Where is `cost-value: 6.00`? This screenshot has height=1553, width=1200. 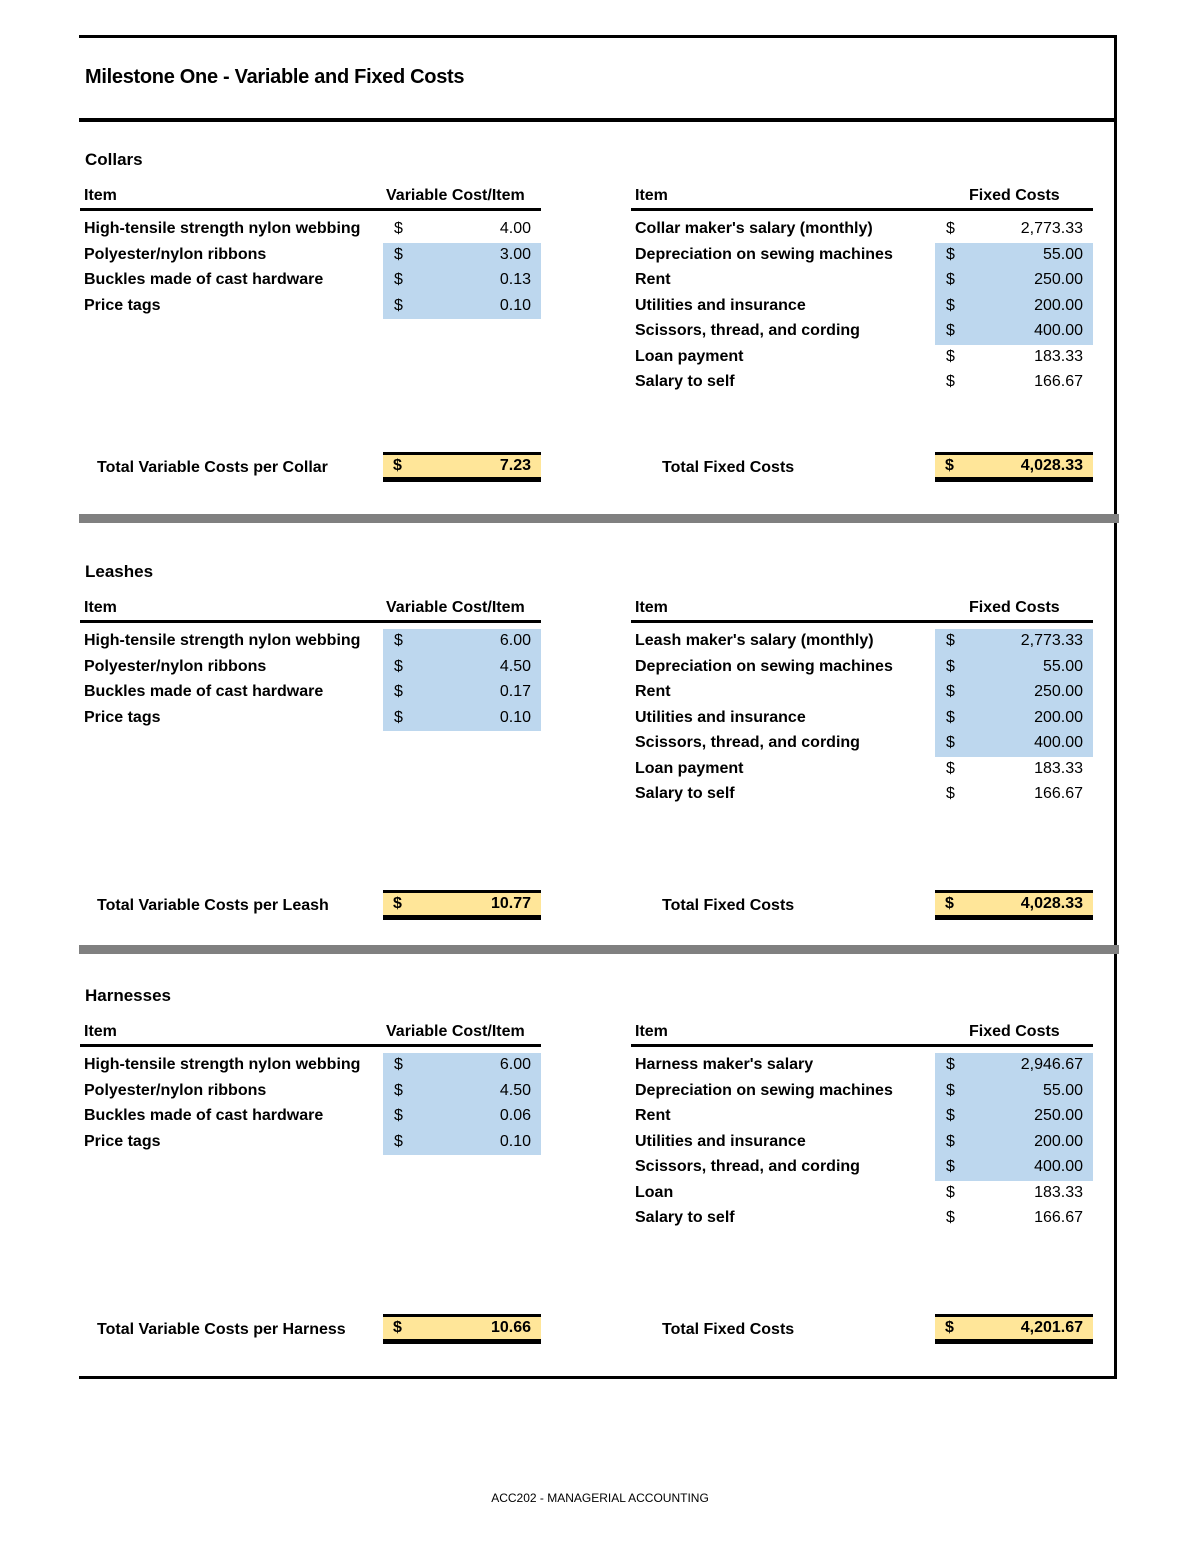 cost-value: 6.00 is located at coordinates (515, 1064).